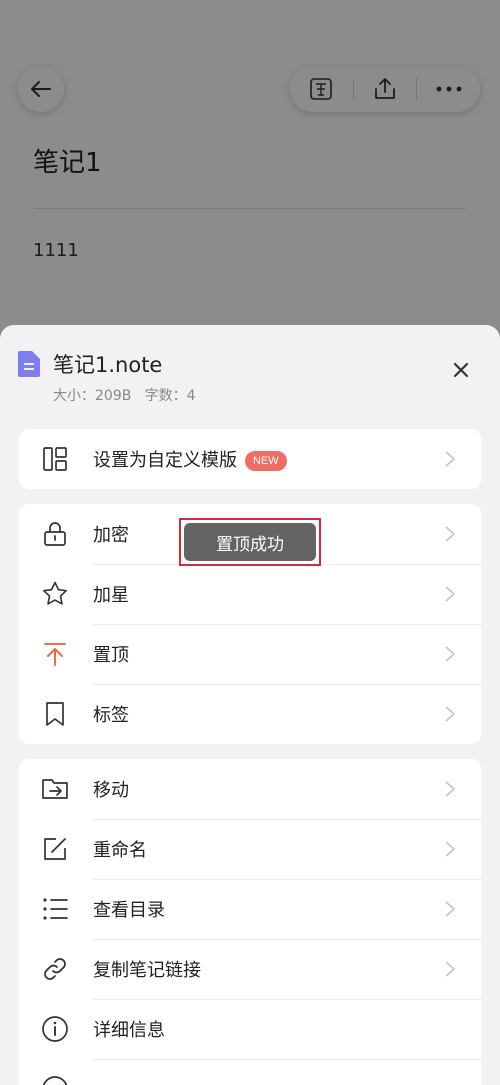 Image resolution: width=500 pixels, height=1085 pixels. I want to click on pin-top-item: 置顶, so click(250, 654).